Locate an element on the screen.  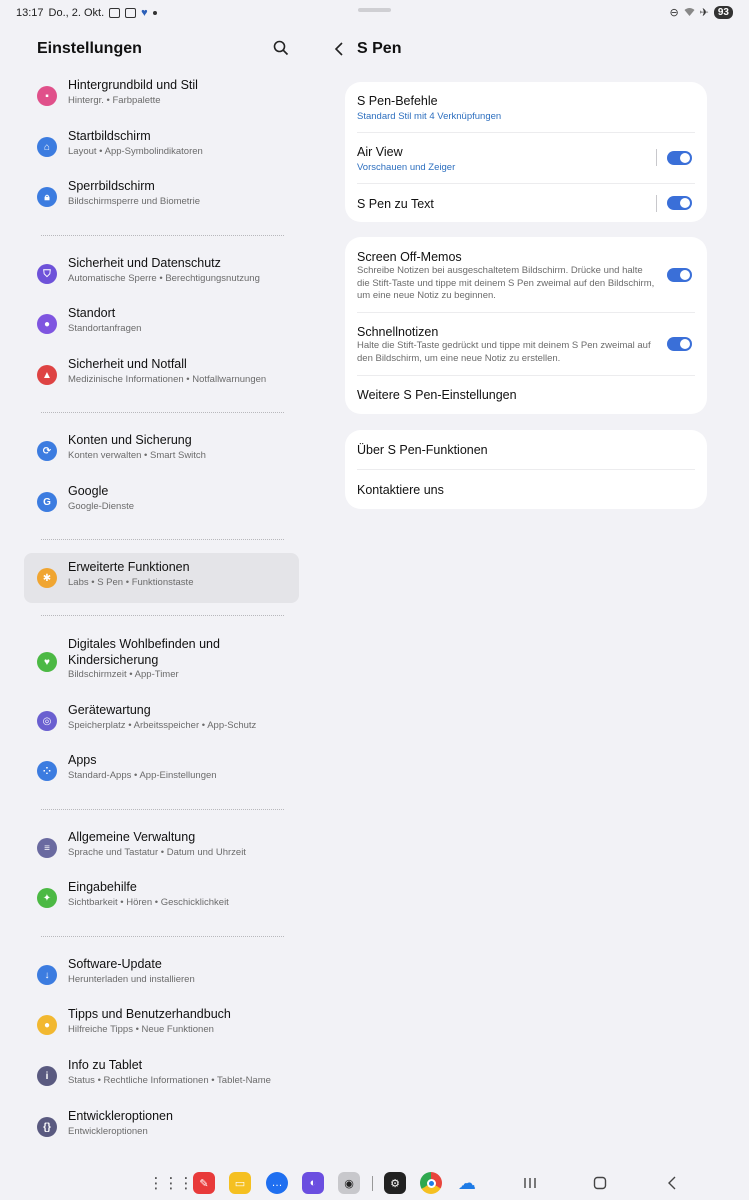
tips-icon: ● is located at coordinates (47, 1025).